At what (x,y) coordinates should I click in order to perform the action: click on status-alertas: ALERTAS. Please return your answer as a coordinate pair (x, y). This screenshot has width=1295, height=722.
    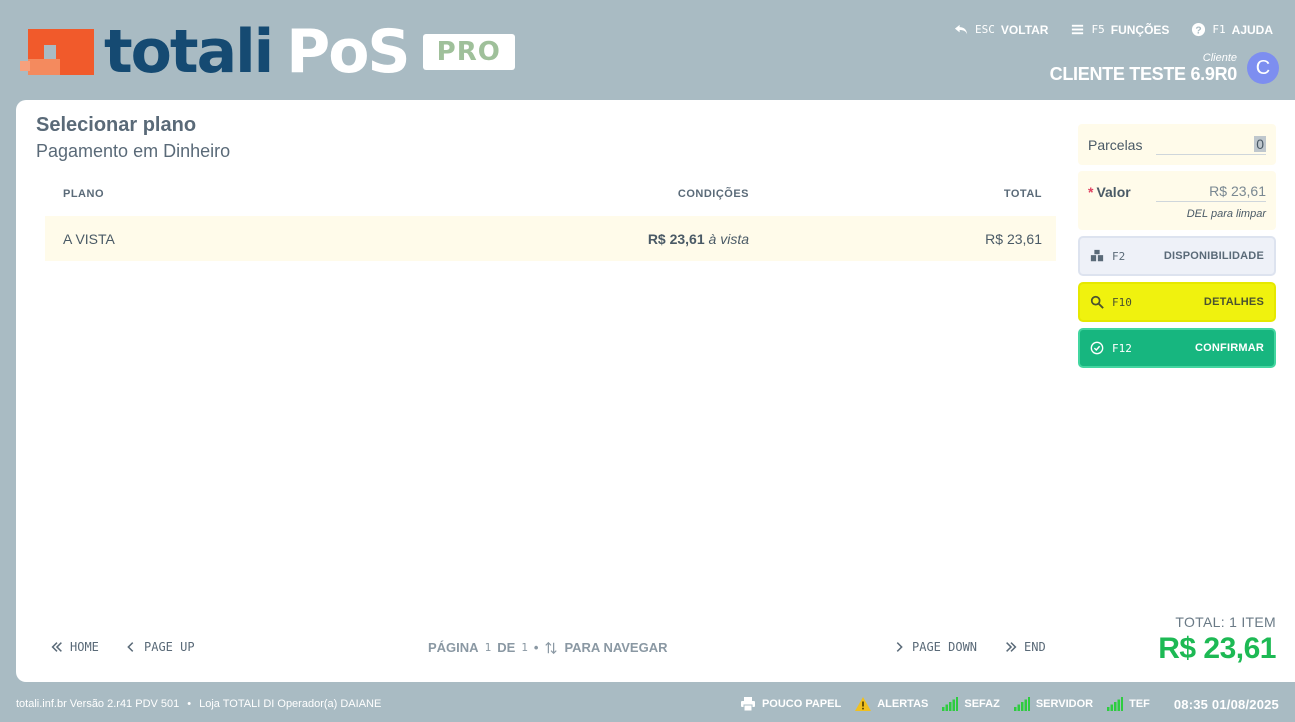
    Looking at the image, I should click on (891, 704).